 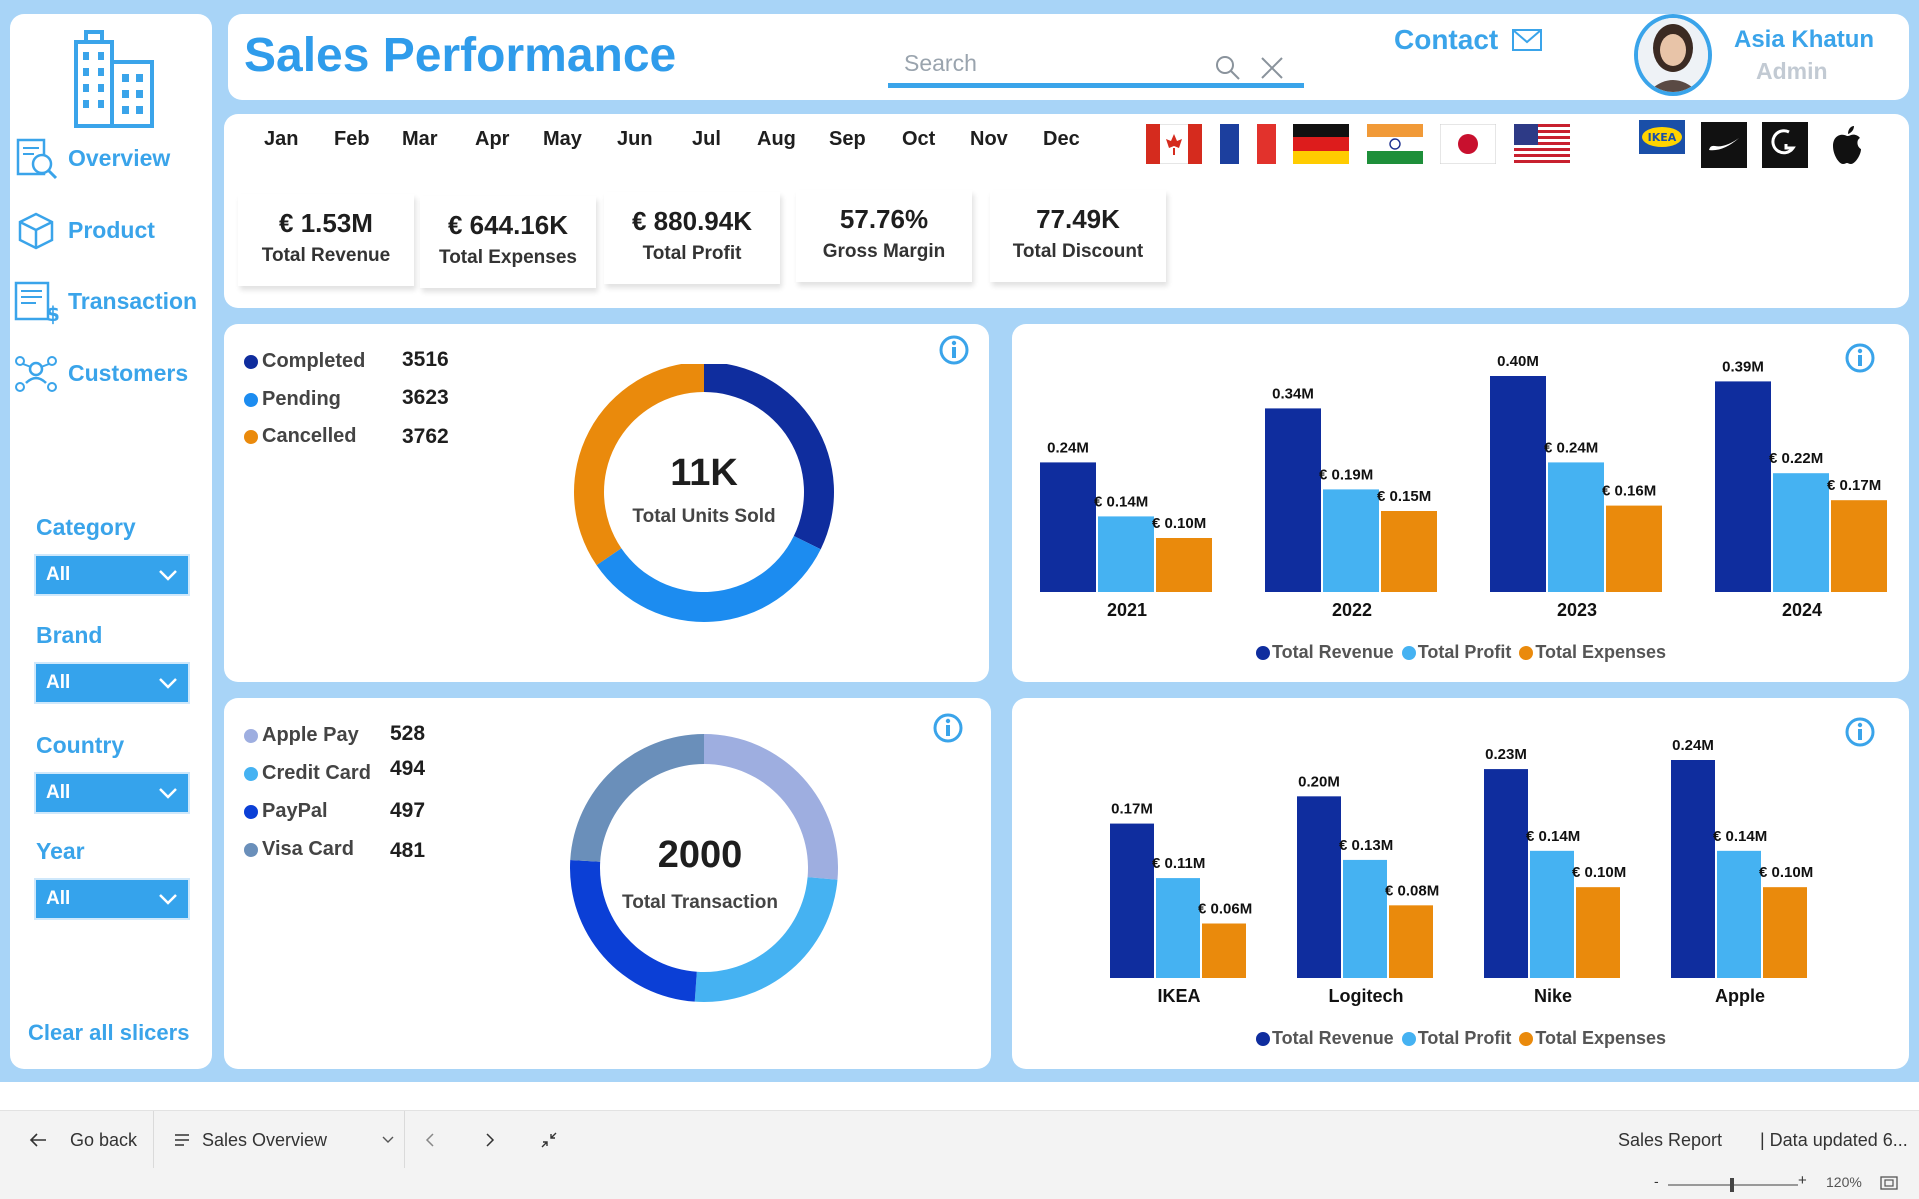 What do you see at coordinates (111, 230) in the screenshot?
I see `nav-product: Product` at bounding box center [111, 230].